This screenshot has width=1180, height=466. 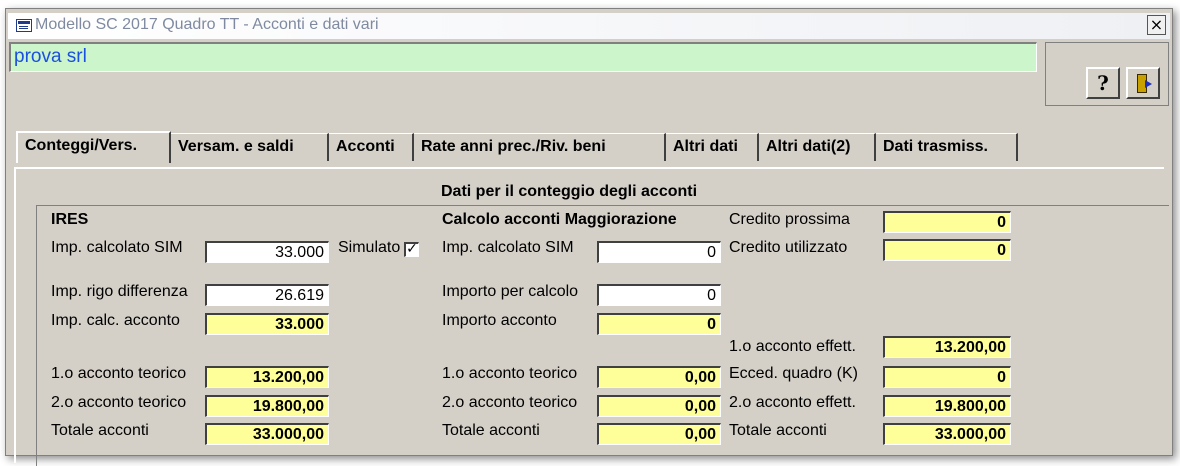 What do you see at coordinates (70, 219) in the screenshot?
I see `ires-header: IRES` at bounding box center [70, 219].